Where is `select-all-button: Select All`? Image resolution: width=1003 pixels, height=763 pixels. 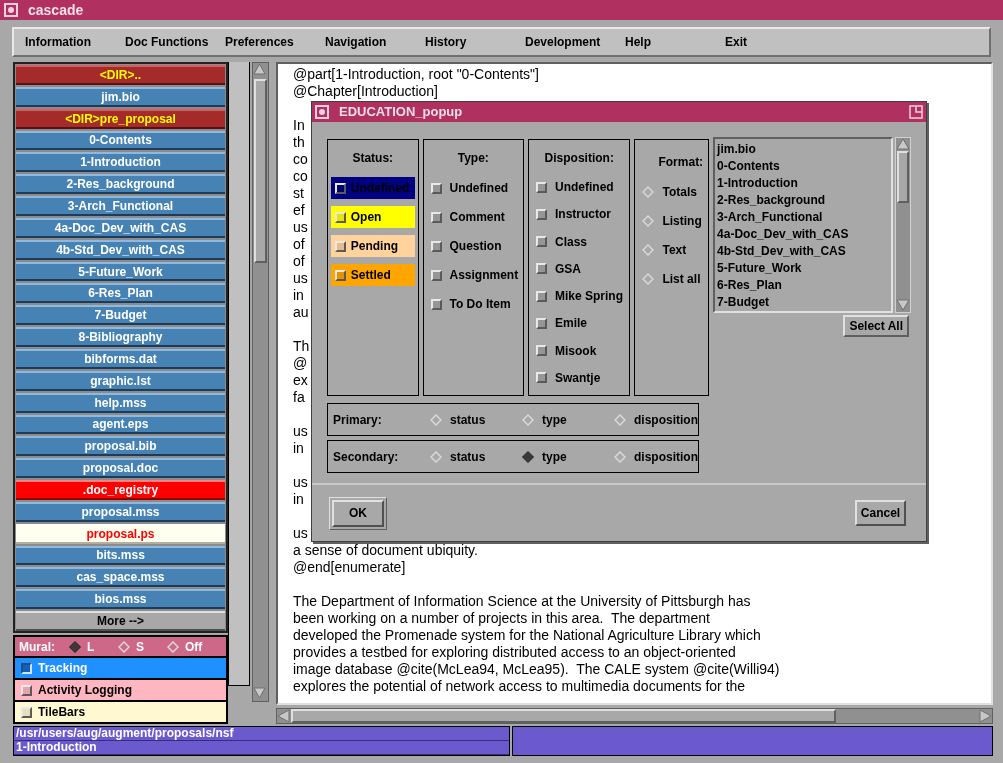 select-all-button: Select All is located at coordinates (876, 326).